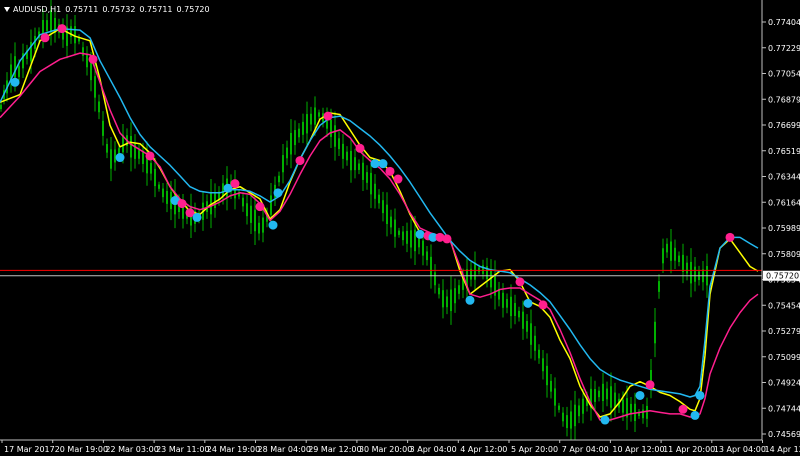  I want to click on y-tick-label: 0.77404, so click(784, 22).